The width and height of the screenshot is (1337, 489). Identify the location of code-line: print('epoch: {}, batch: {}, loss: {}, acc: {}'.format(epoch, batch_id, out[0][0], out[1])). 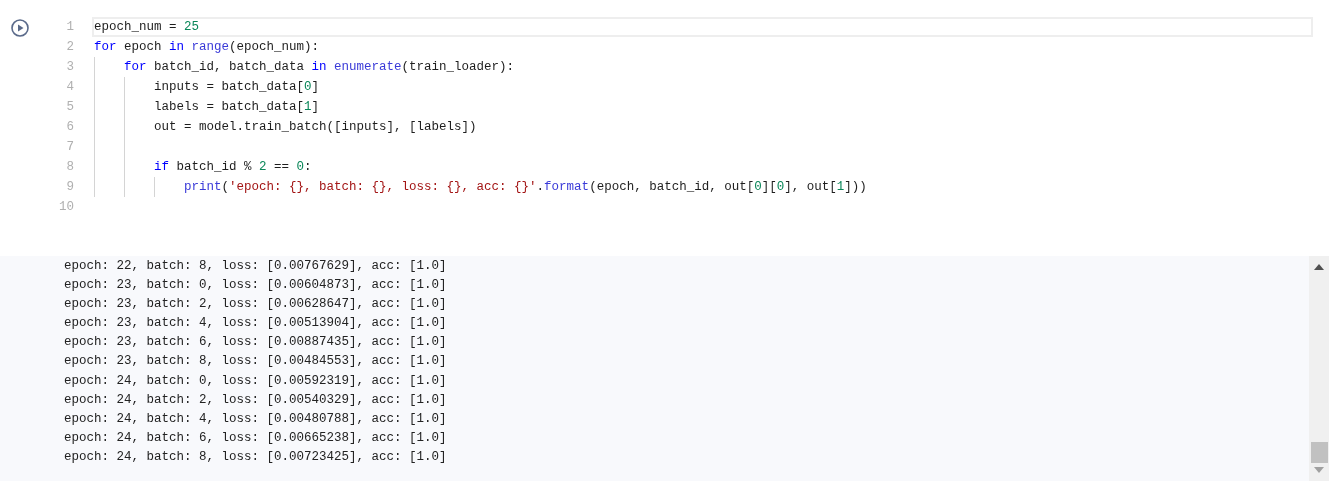
(525, 187).